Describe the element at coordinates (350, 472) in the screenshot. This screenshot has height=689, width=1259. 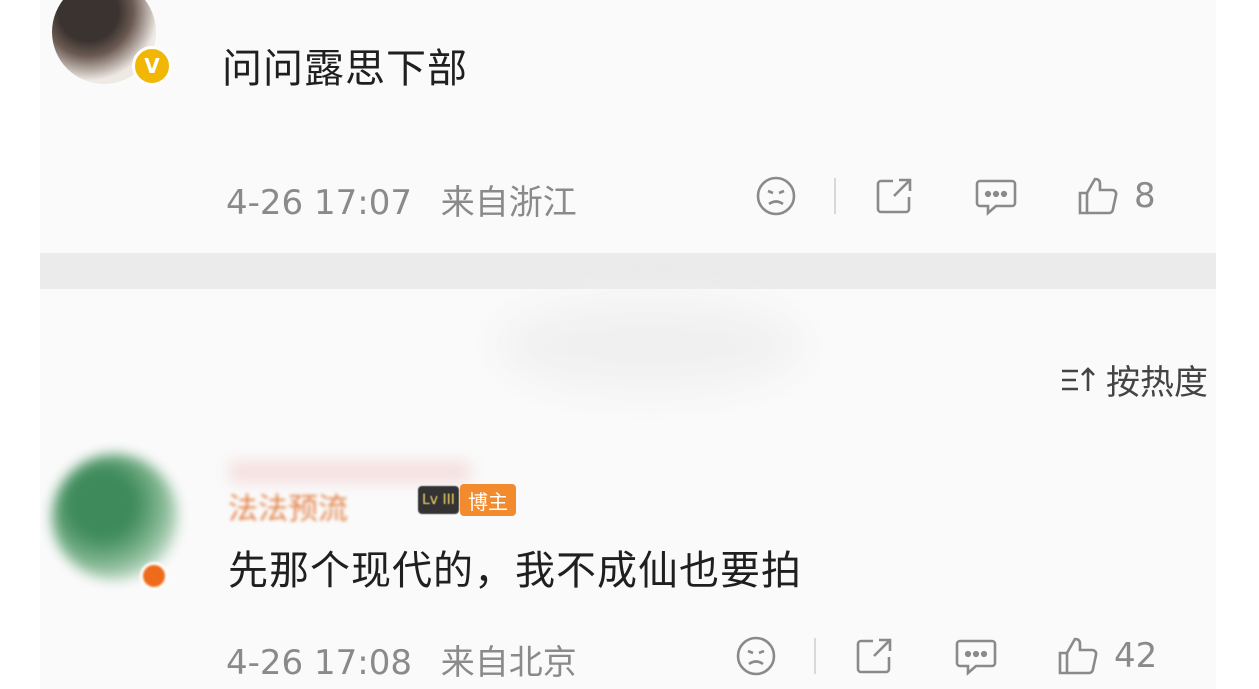
I see `blurred-area` at that location.